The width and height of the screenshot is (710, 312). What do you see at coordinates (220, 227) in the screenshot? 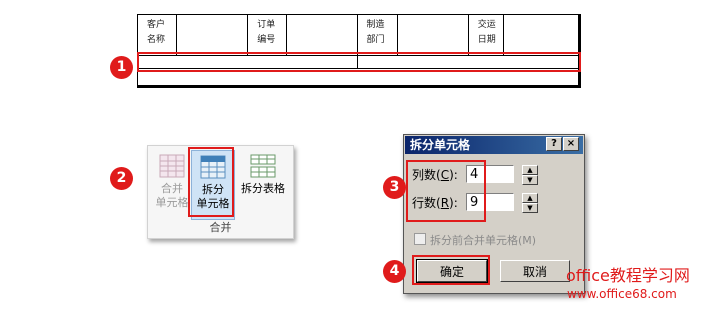
I see `ribbon-group-label: 合并` at bounding box center [220, 227].